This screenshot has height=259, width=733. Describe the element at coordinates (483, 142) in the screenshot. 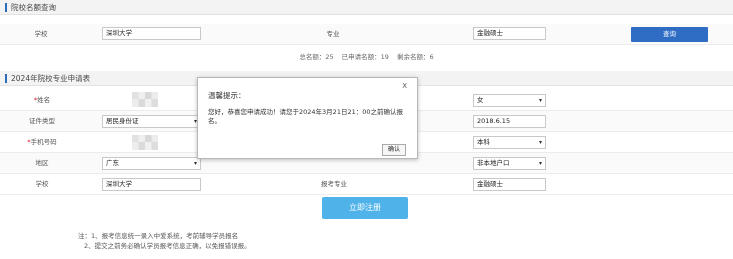

I see `education-value: 本科` at that location.